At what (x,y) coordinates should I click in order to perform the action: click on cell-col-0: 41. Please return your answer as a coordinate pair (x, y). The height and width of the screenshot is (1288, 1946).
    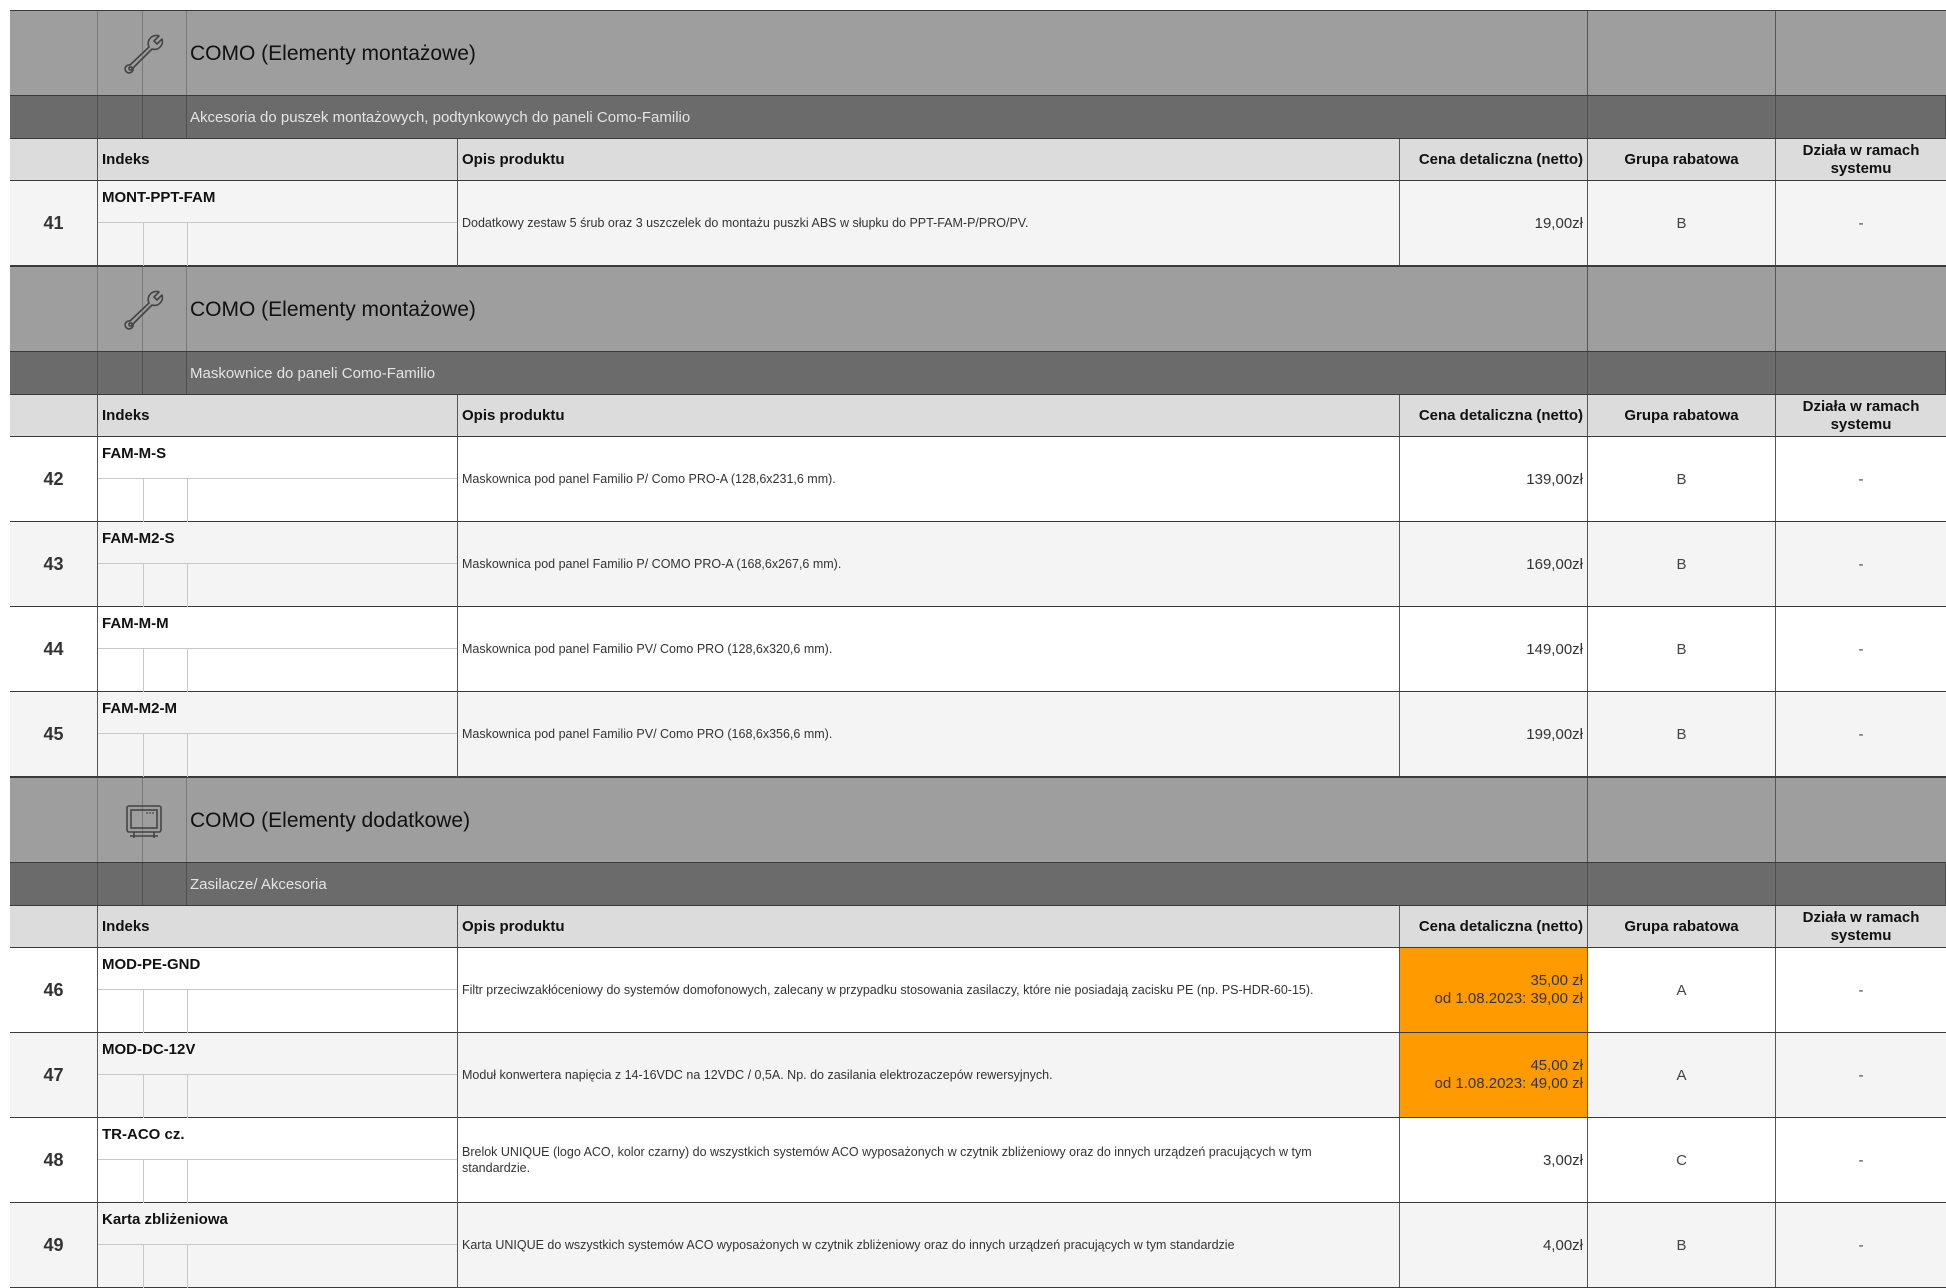
    Looking at the image, I should click on (54, 223).